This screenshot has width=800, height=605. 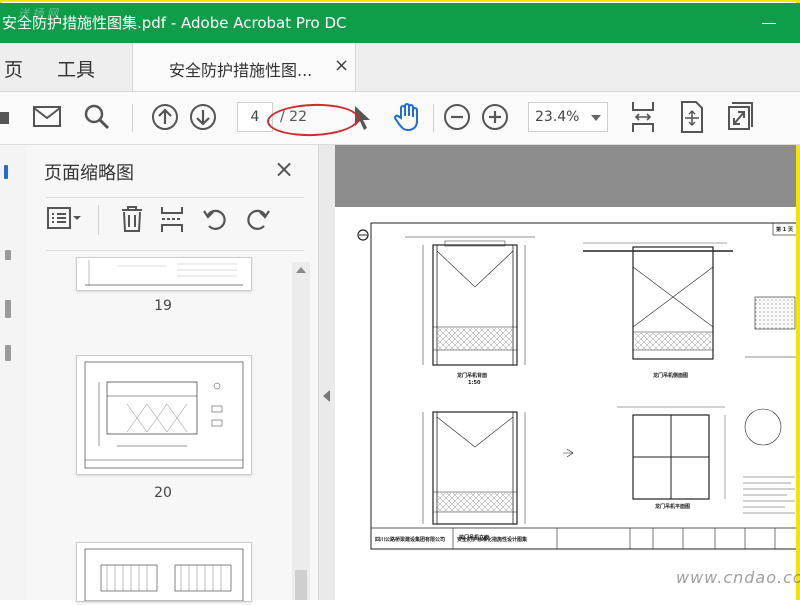 I want to click on thumbnail-page-number: 20, so click(x=163, y=493).